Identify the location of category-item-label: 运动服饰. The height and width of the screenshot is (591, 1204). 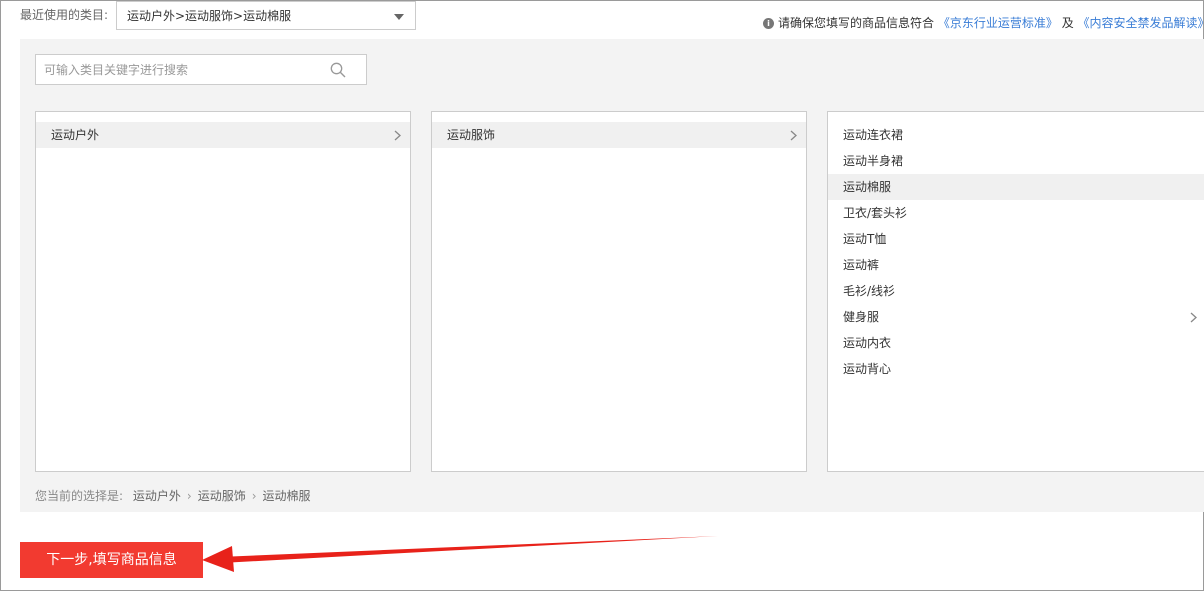
(471, 135).